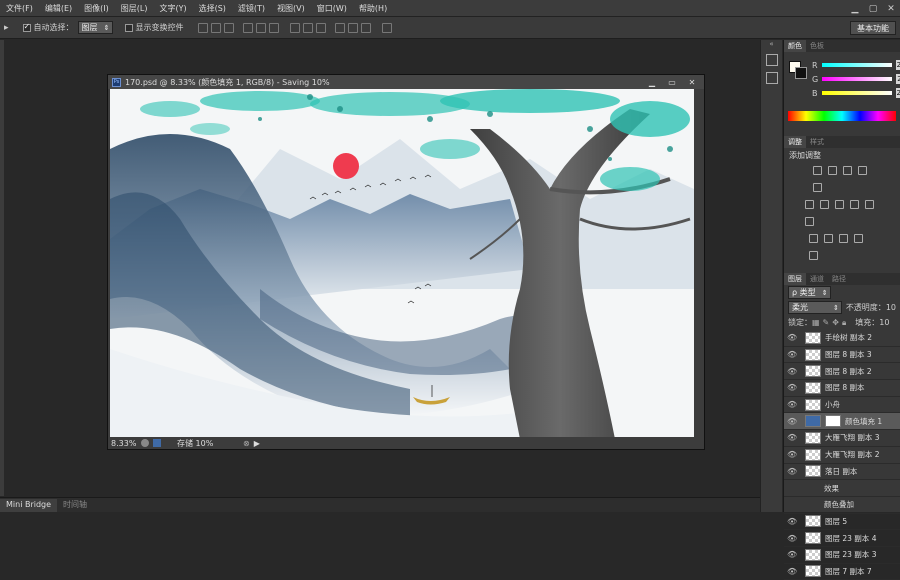  I want to click on history-panel-icon, so click(772, 60).